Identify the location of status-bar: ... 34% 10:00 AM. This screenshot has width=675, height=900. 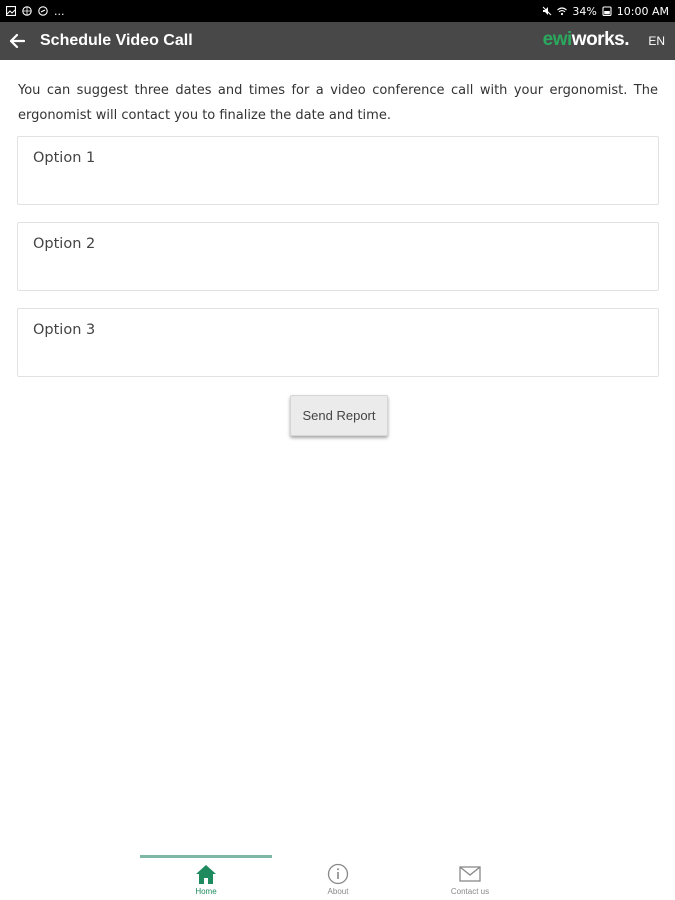
(337, 11).